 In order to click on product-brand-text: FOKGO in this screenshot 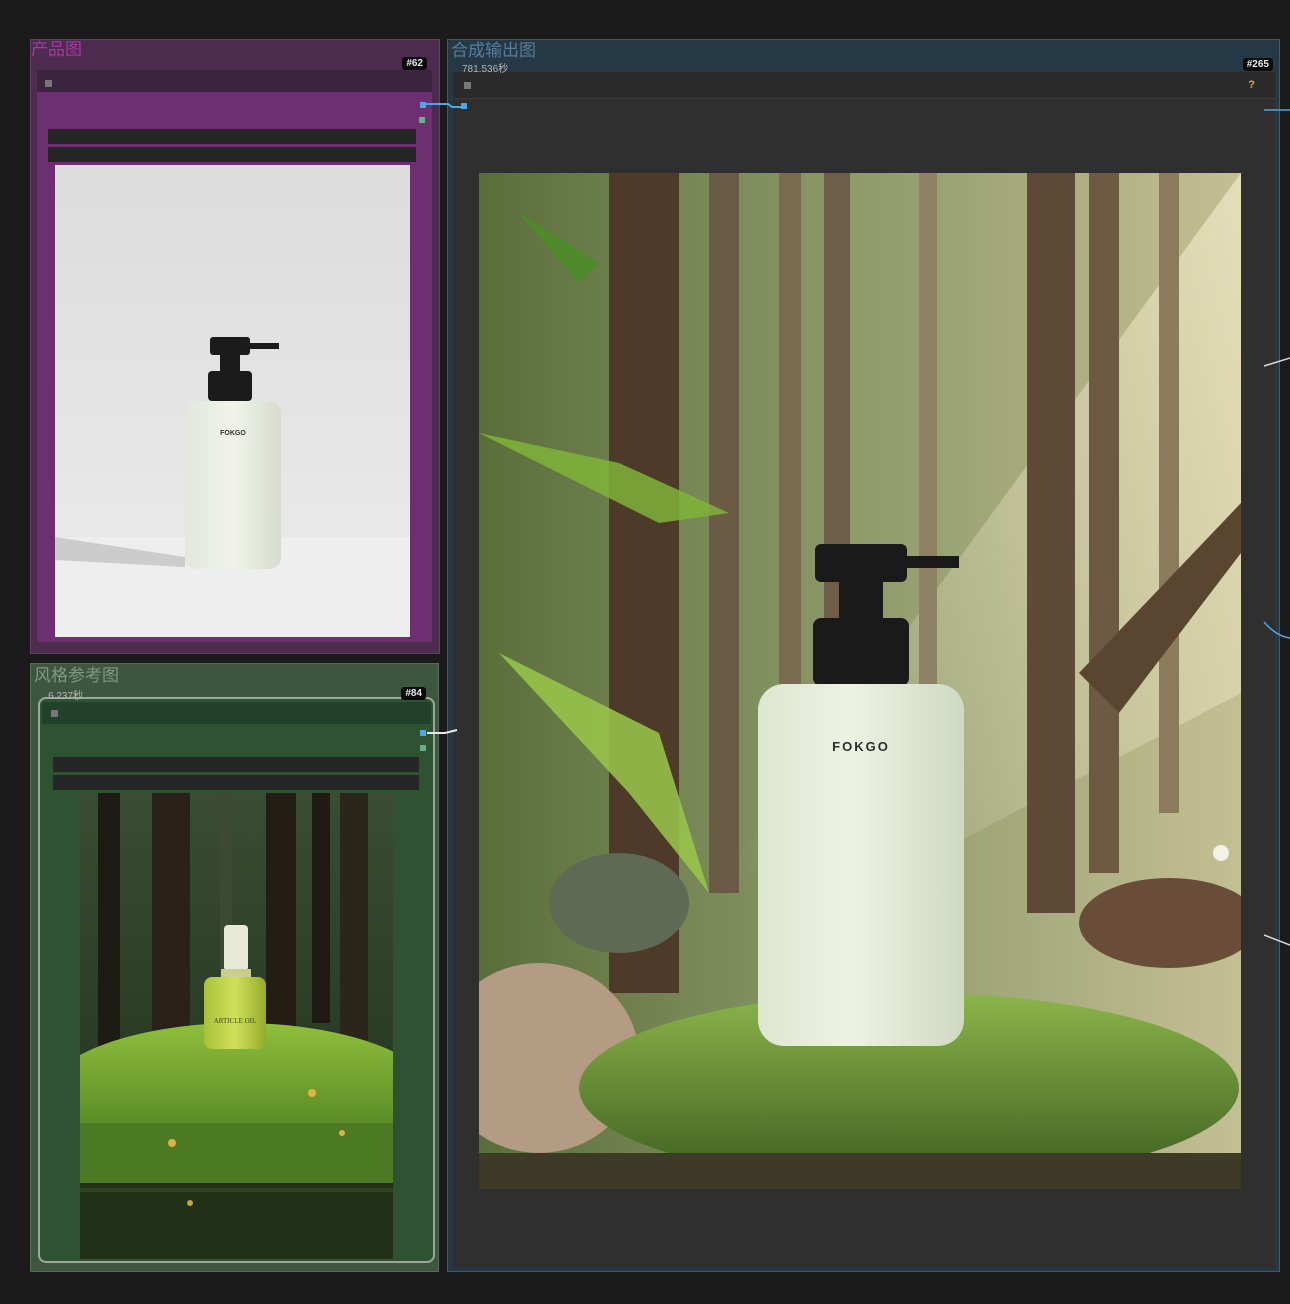, I will do `click(233, 433)`.